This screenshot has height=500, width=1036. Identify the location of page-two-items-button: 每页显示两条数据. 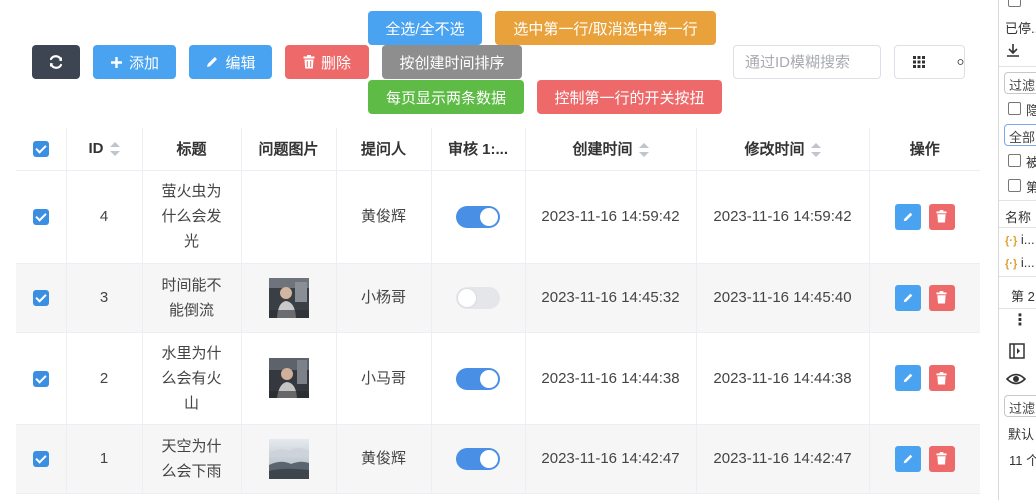
(446, 97).